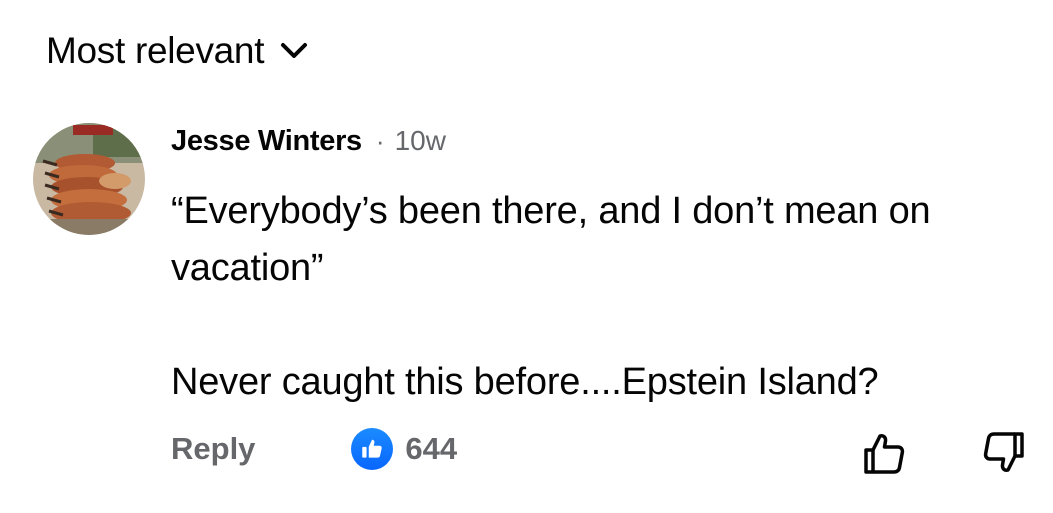 This screenshot has height=513, width=1053. I want to click on reaction-summary: 644, so click(404, 449).